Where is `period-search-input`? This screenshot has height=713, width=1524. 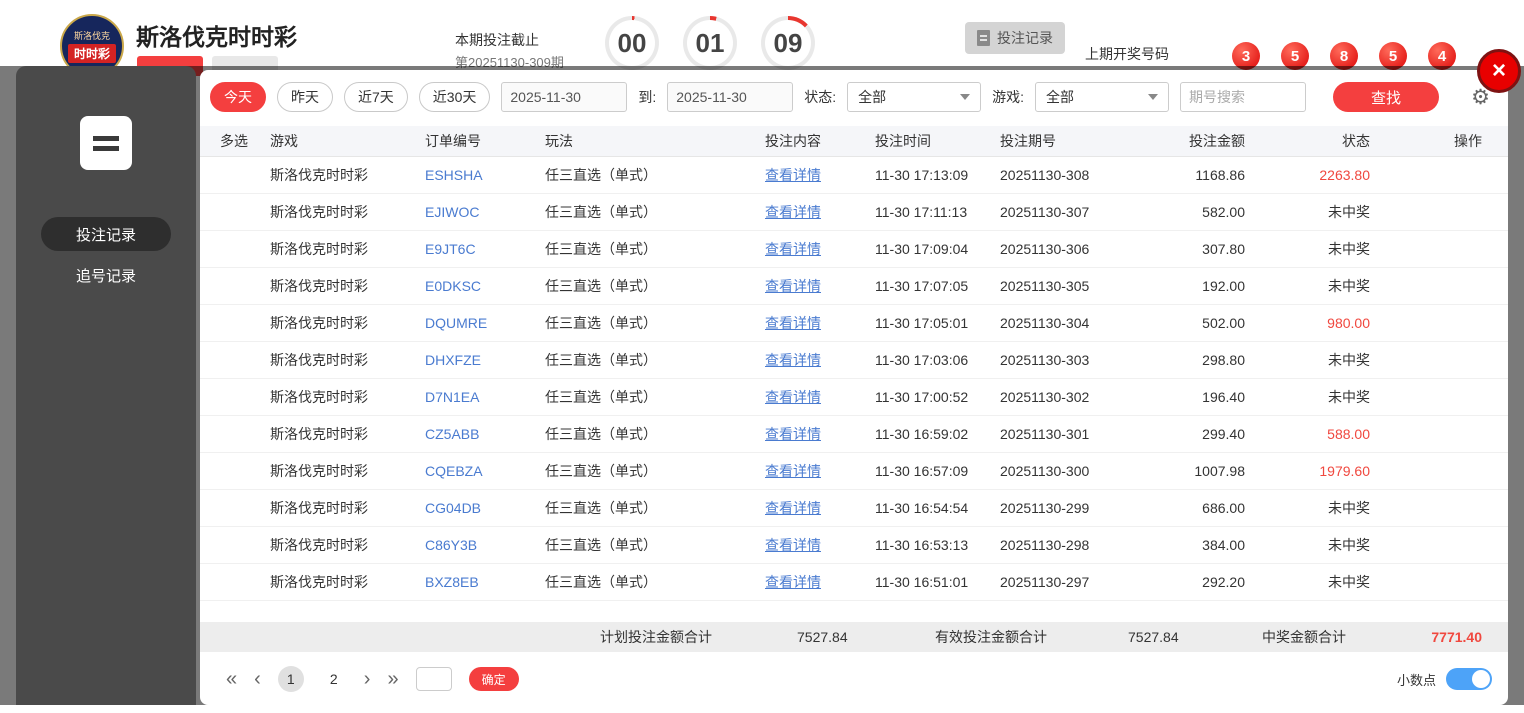 period-search-input is located at coordinates (1243, 97).